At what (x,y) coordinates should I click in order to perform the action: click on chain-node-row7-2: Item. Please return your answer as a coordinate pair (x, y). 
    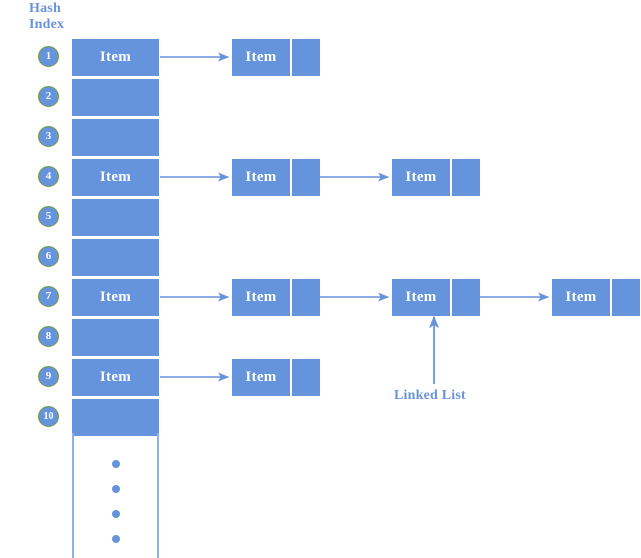
    Looking at the image, I should click on (436, 297).